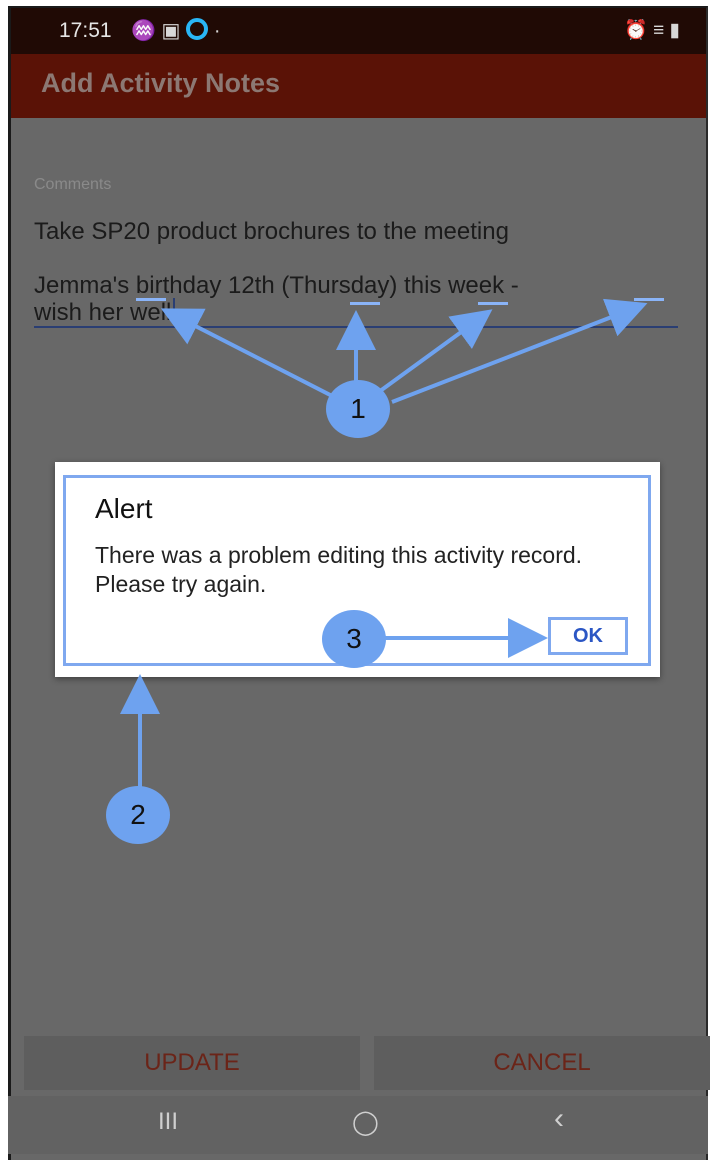 The image size is (710, 1162). Describe the element at coordinates (559, 1119) in the screenshot. I see `back-icon: ‹` at that location.